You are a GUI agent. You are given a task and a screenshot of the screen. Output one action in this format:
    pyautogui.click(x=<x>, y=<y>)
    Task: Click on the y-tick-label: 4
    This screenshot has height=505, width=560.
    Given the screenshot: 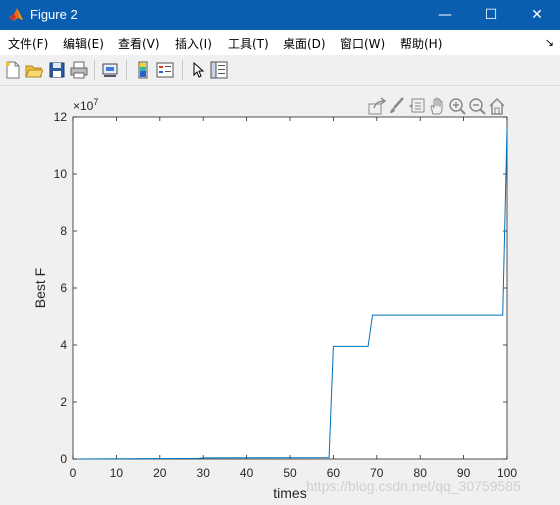 What is the action you would take?
    pyautogui.click(x=63, y=345)
    